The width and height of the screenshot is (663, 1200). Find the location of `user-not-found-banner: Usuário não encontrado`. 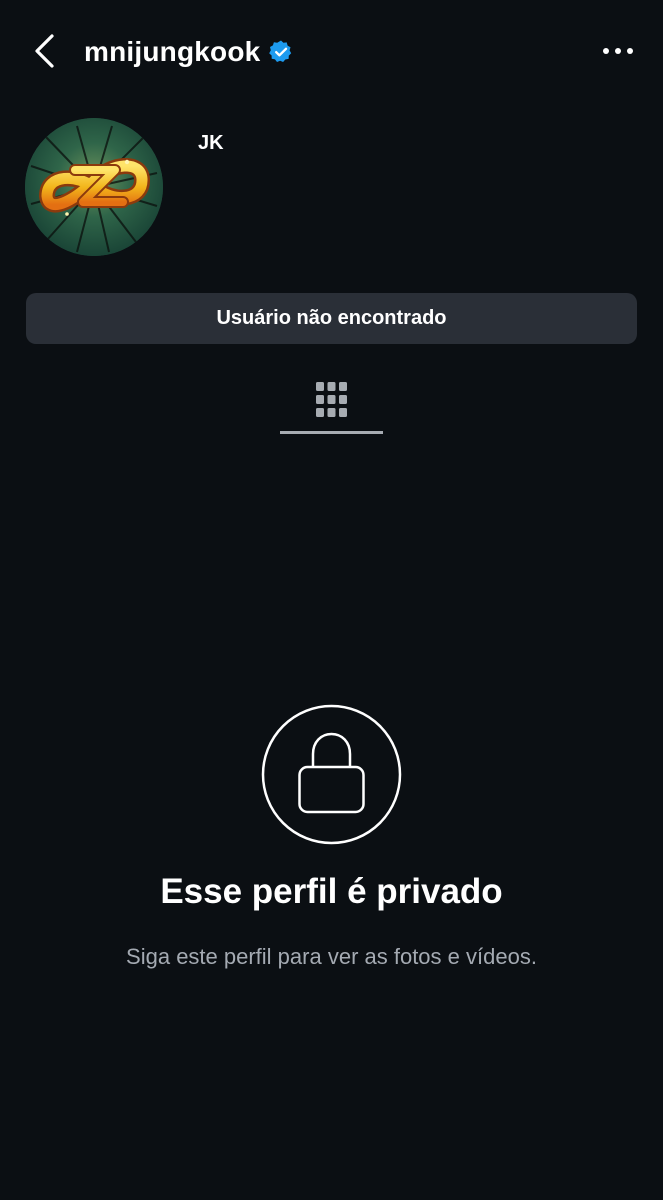

user-not-found-banner: Usuário não encontrado is located at coordinates (331, 318).